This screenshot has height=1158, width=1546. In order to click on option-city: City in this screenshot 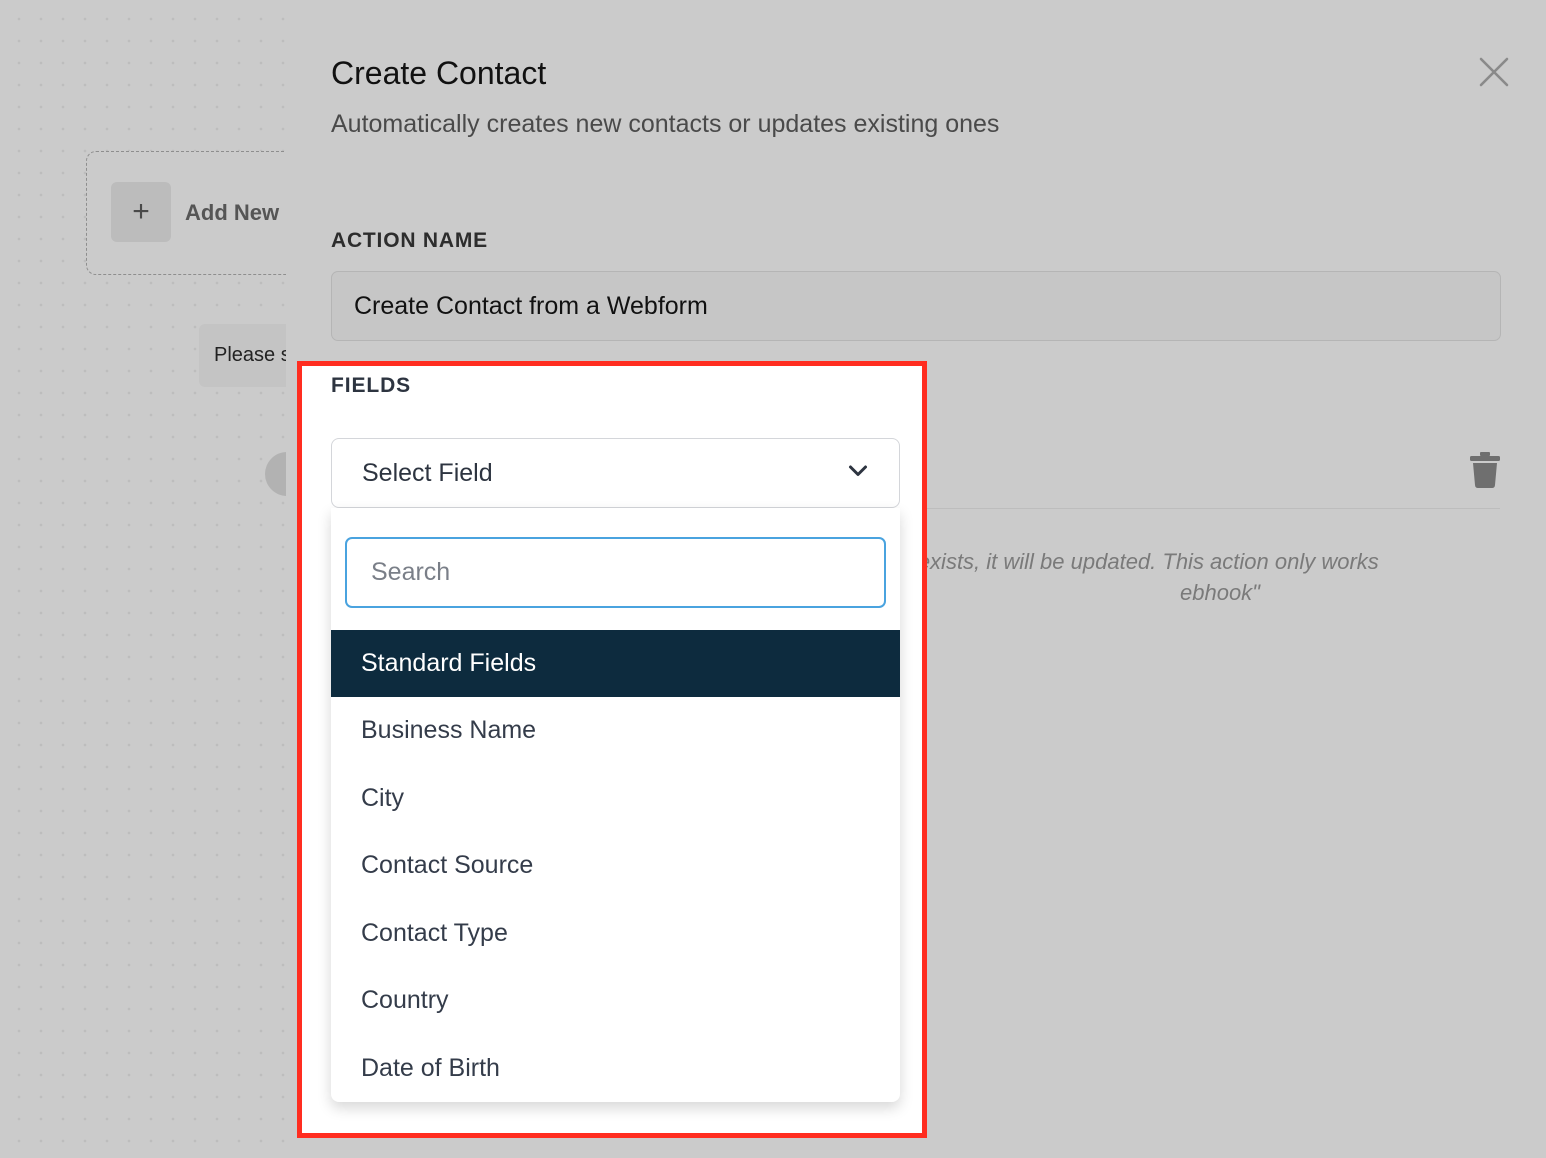, I will do `click(615, 798)`.